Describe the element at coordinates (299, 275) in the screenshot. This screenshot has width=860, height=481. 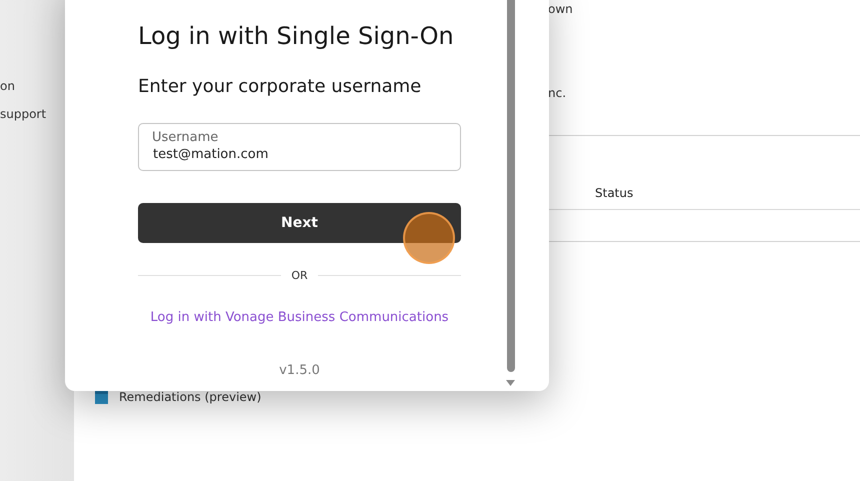
I see `divider-label: OR` at that location.